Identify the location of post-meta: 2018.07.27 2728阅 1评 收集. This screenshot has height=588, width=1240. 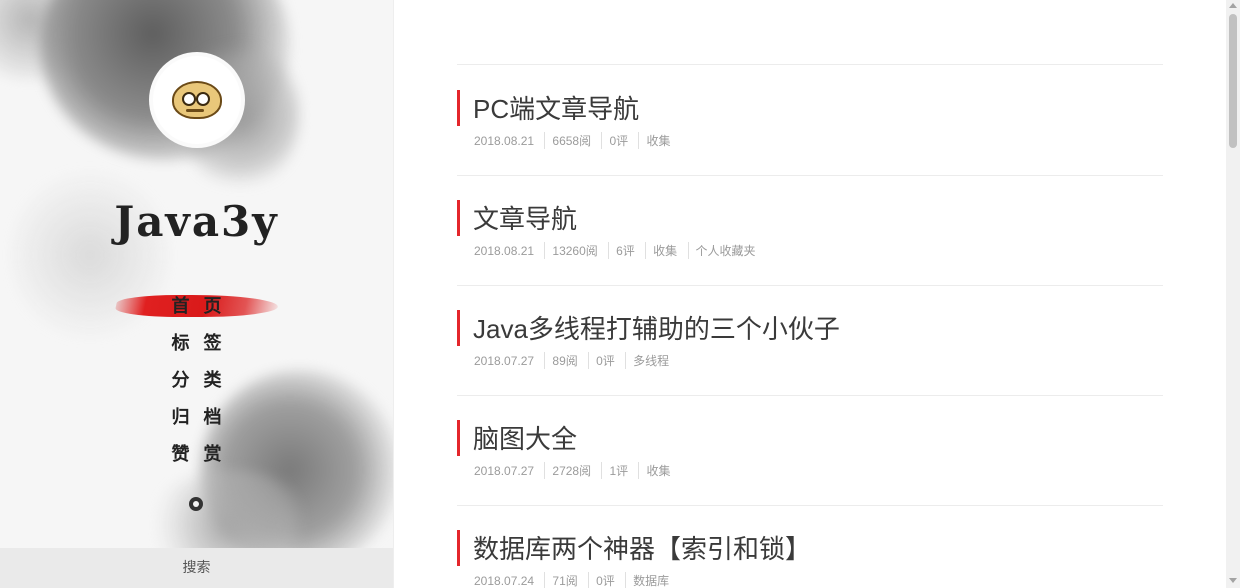
(576, 470).